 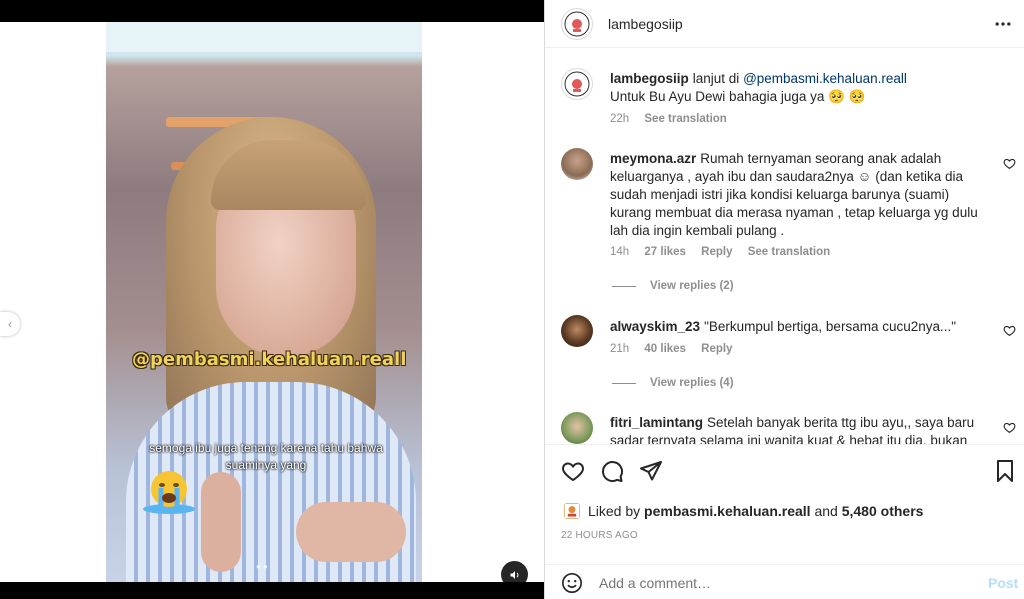 I want to click on caption-username: lambegosiip, so click(x=649, y=78).